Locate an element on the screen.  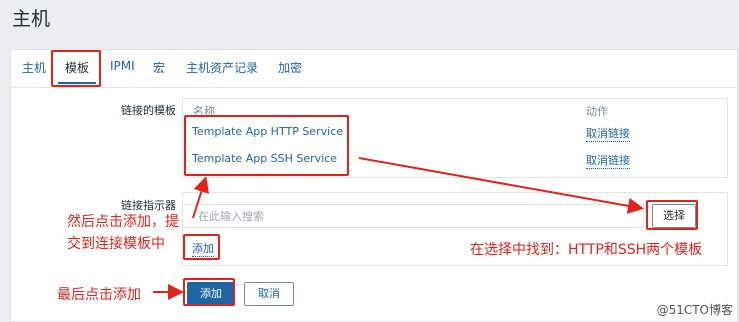
annotation-add-line1: 然后点击添加，提 is located at coordinates (123, 222).